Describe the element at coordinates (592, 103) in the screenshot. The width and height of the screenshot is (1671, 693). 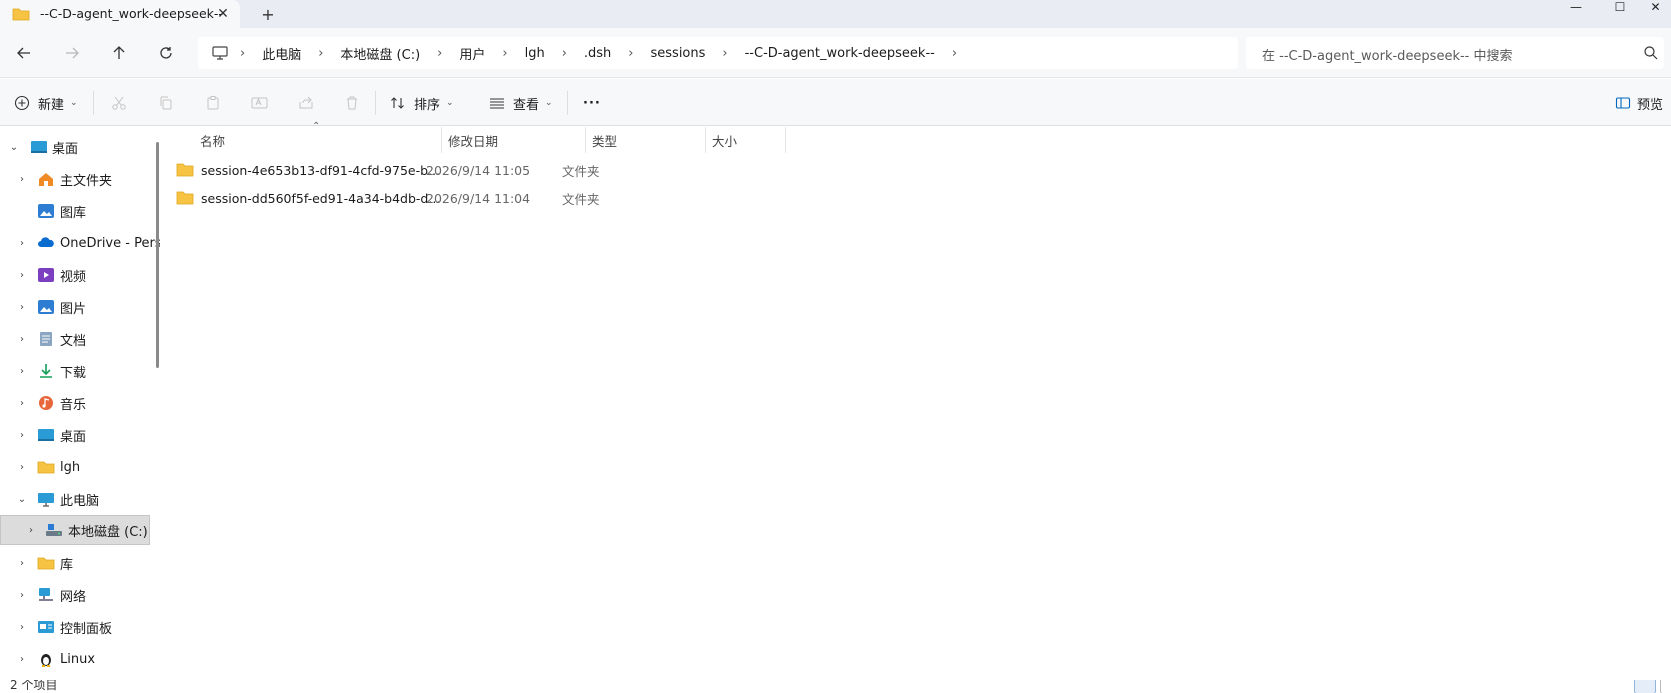
I see `more-options-button: ···` at that location.